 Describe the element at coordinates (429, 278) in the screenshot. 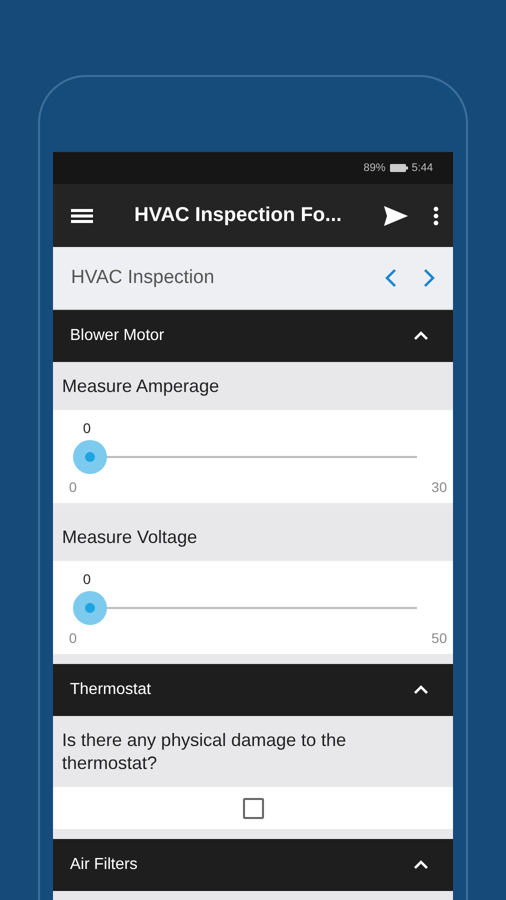

I see `next-icon` at that location.